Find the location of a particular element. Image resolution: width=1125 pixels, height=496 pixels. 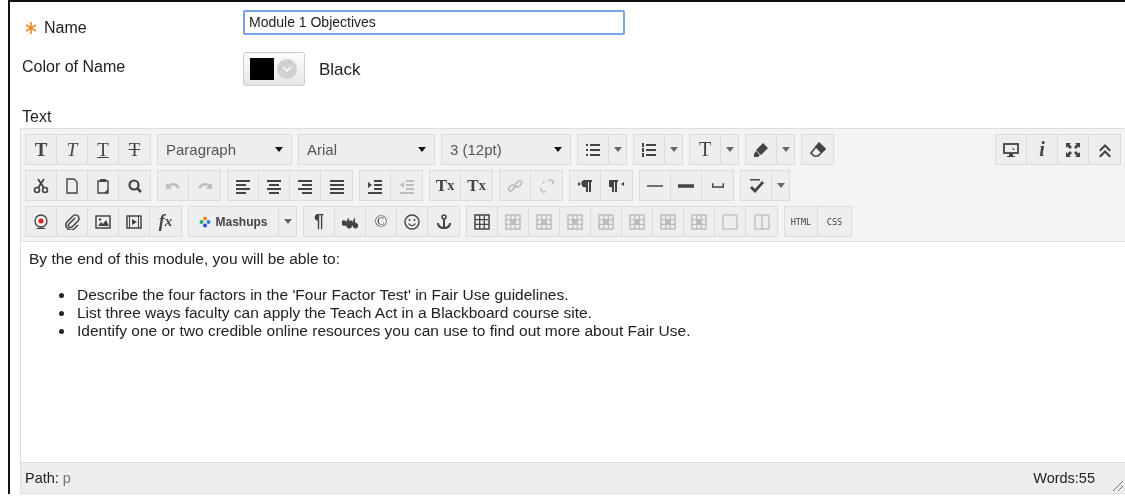

clipboard-icon is located at coordinates (103, 185).